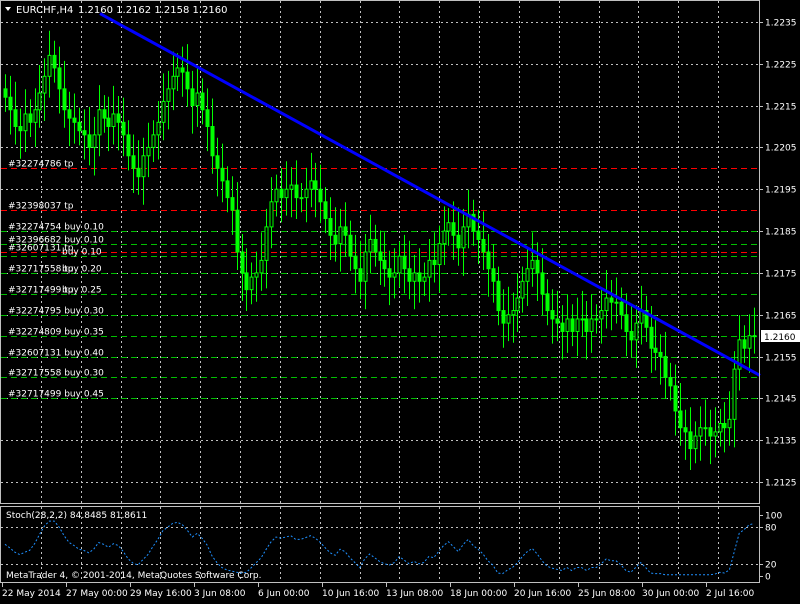 The height and width of the screenshot is (604, 800). Describe the element at coordinates (781, 66) in the screenshot. I see `price-tick-label: 1.2225` at that location.